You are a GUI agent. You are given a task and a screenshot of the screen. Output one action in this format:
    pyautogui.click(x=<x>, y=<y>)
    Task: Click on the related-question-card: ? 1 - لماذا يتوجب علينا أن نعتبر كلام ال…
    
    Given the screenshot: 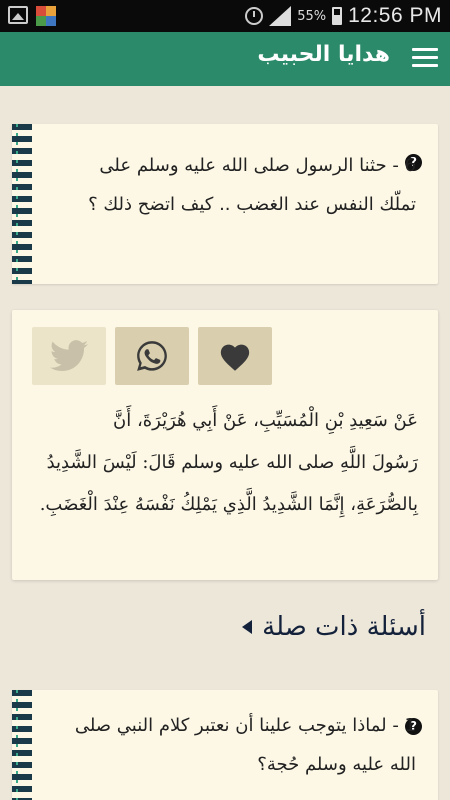 What is the action you would take?
    pyautogui.click(x=225, y=745)
    